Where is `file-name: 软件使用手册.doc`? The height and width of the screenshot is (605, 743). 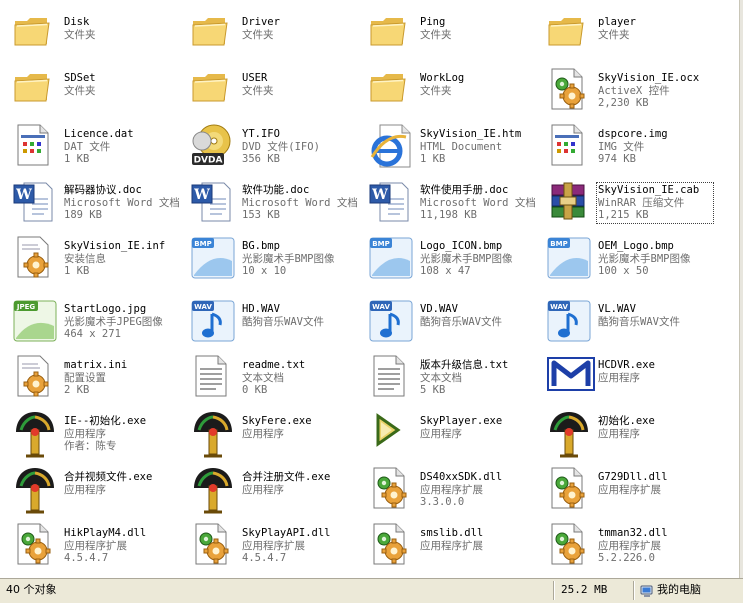
file-name: 软件使用手册.doc is located at coordinates (477, 190).